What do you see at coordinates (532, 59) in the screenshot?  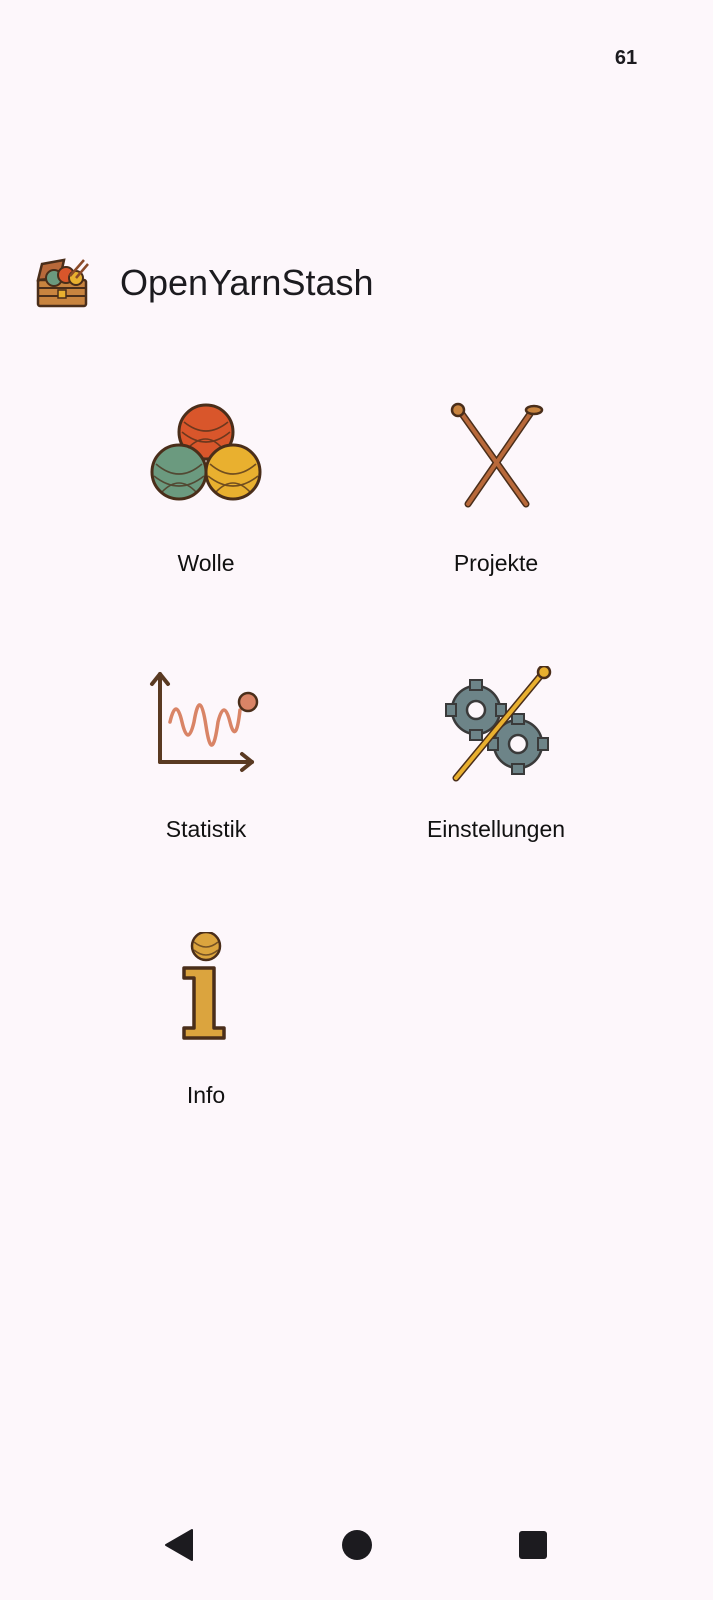 I see `signal-icon` at bounding box center [532, 59].